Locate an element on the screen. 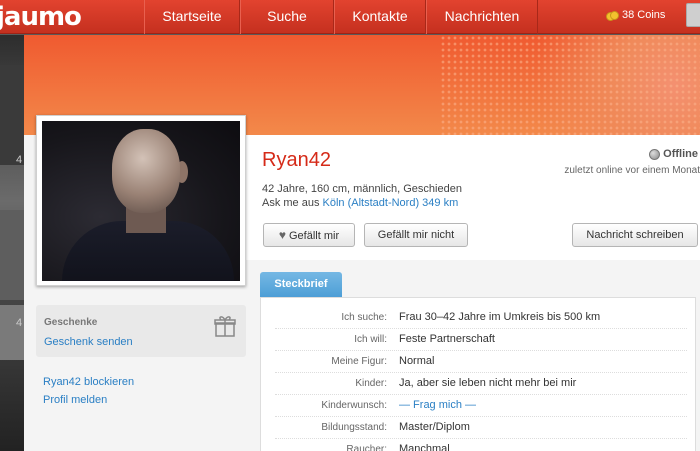 The height and width of the screenshot is (451, 700). nav-startseite: Startseite is located at coordinates (192, 17).